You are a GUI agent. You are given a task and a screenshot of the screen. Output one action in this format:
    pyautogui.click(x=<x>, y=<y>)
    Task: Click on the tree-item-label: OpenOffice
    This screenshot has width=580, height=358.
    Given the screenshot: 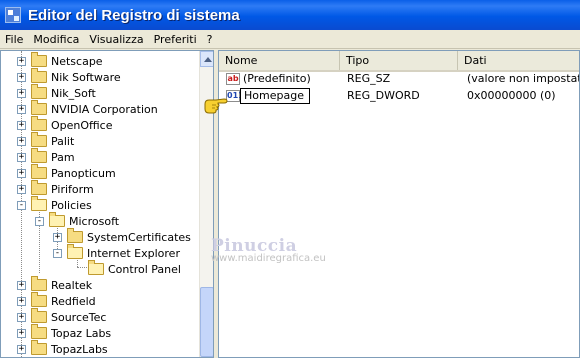 What is the action you would take?
    pyautogui.click(x=82, y=125)
    